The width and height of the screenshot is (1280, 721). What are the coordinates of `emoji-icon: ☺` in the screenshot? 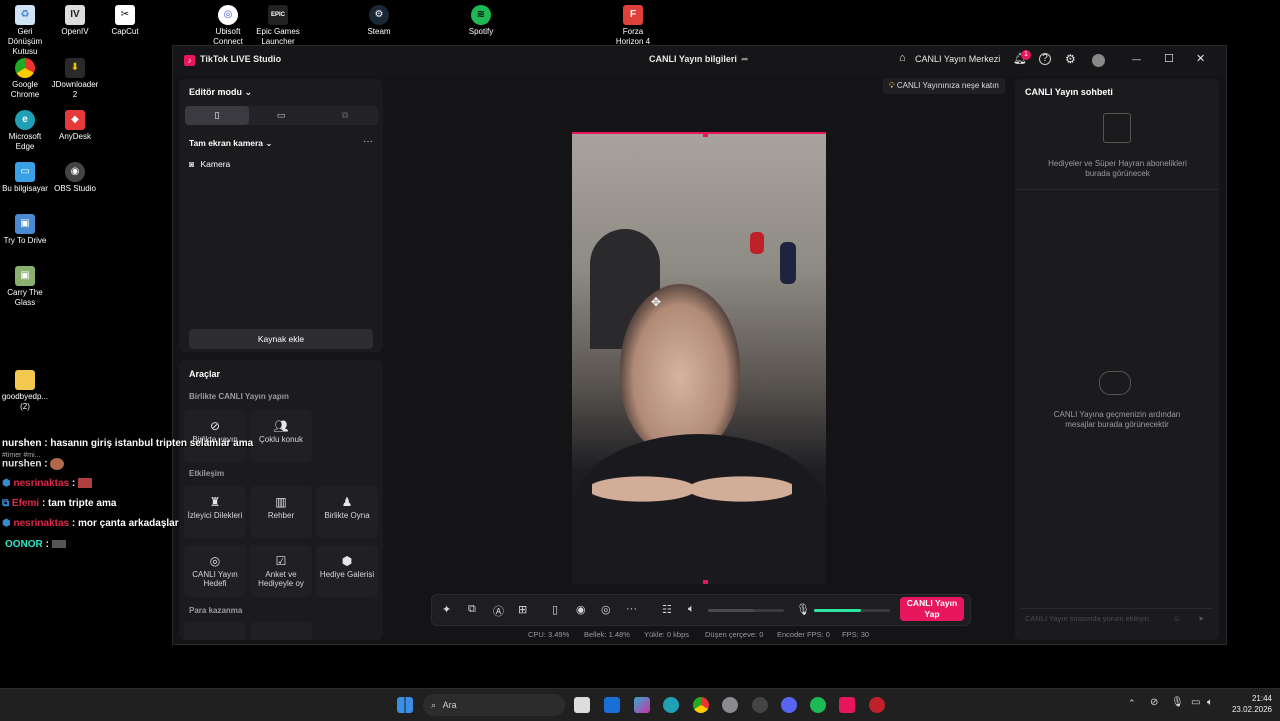 It's located at (1177, 619).